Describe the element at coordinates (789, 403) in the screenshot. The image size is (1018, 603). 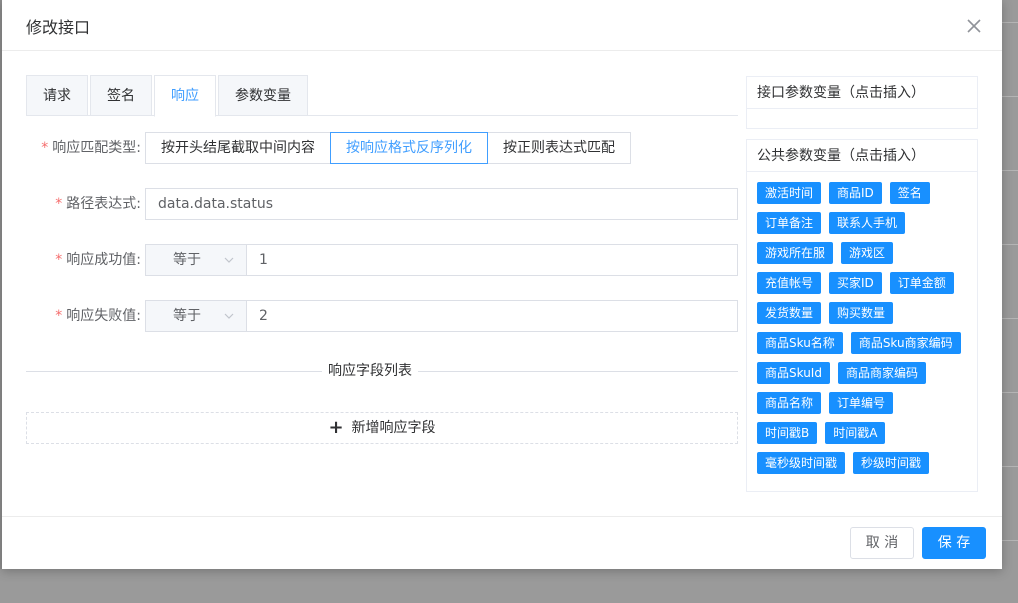
I see `param-tag: 商品名称` at that location.